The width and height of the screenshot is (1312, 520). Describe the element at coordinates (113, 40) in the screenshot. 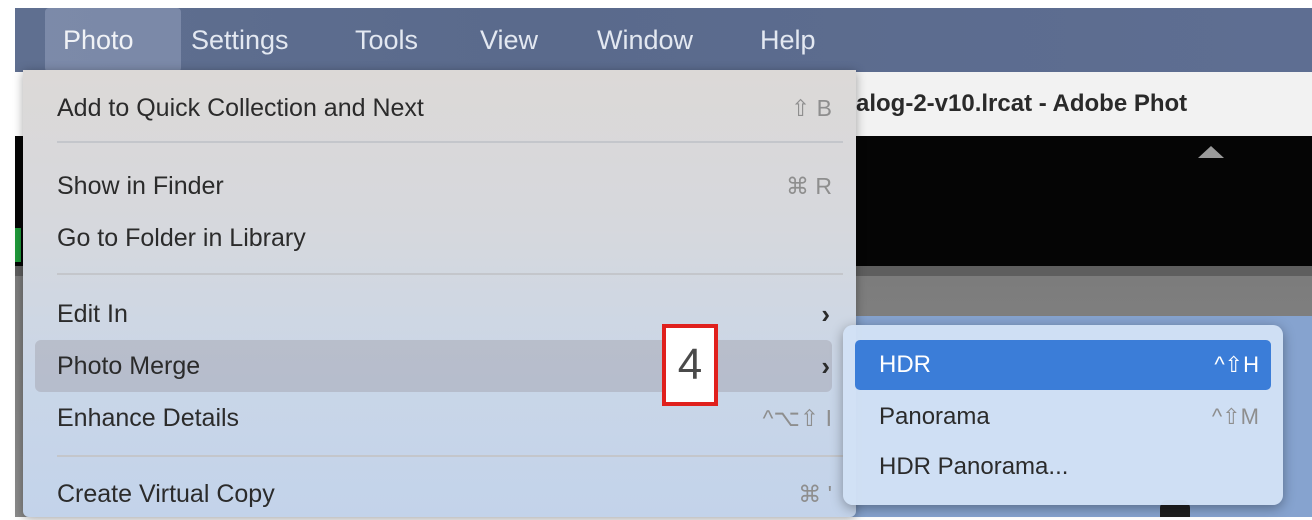

I see `menu-bar-photo: Photo` at that location.